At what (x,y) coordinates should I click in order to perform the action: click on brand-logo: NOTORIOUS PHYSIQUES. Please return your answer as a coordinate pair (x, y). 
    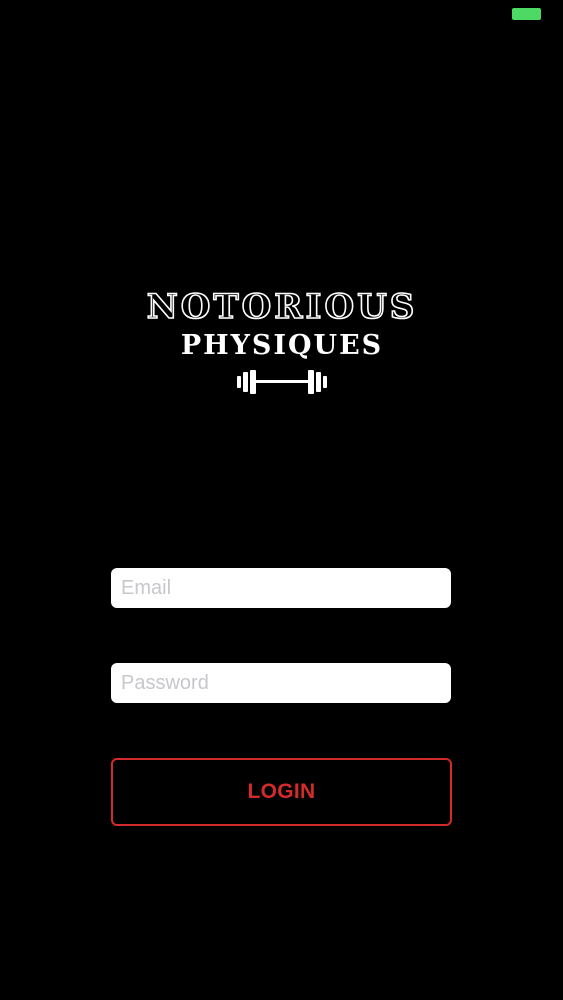
    Looking at the image, I should click on (282, 342).